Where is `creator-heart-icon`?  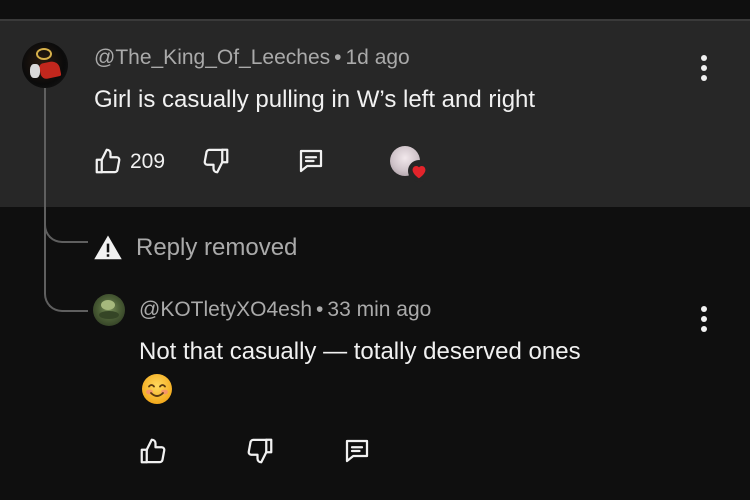
creator-heart-icon is located at coordinates (419, 171).